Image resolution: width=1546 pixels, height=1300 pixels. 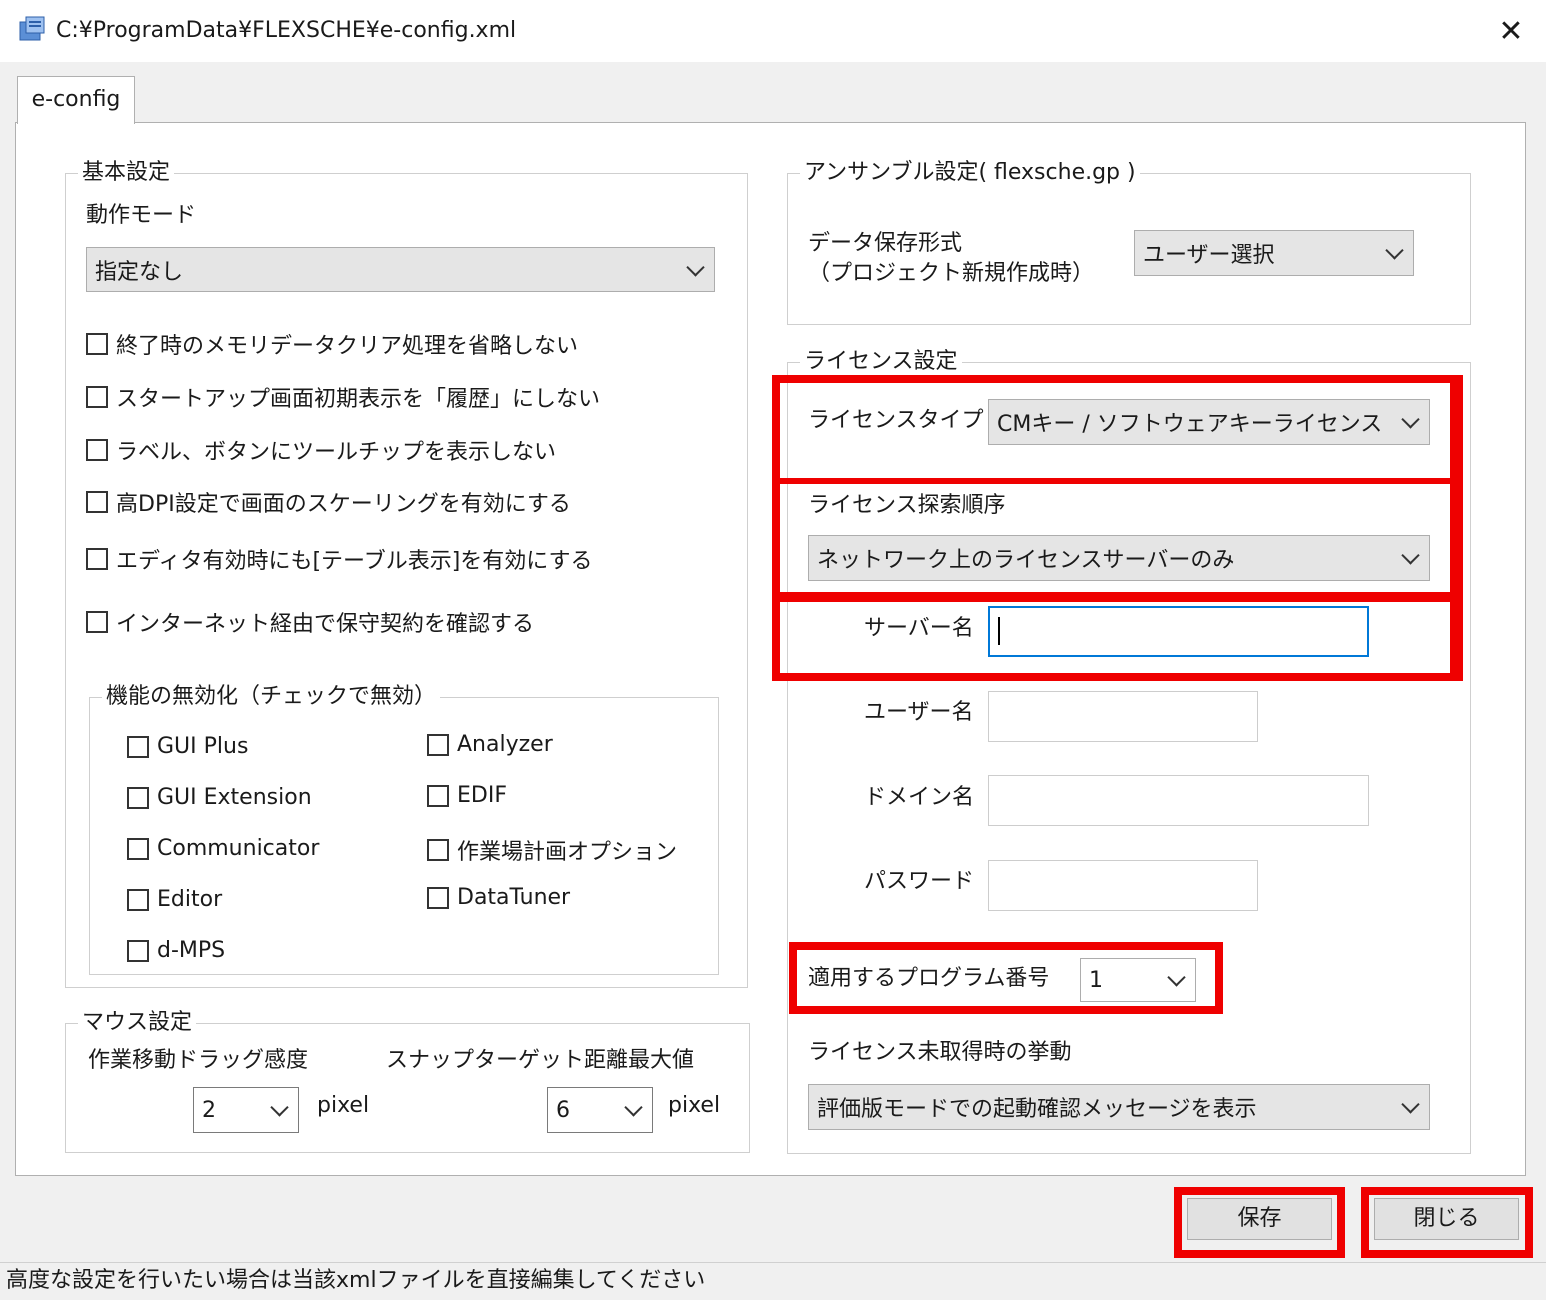 I want to click on password-input, so click(x=1123, y=885).